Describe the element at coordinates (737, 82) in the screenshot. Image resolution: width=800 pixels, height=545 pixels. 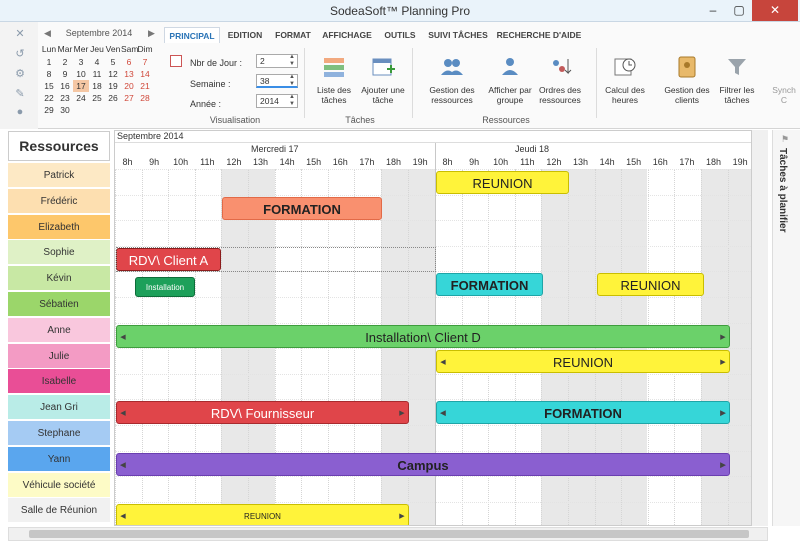
I see `filtrer-taches-button: Filtrer les tâches` at that location.